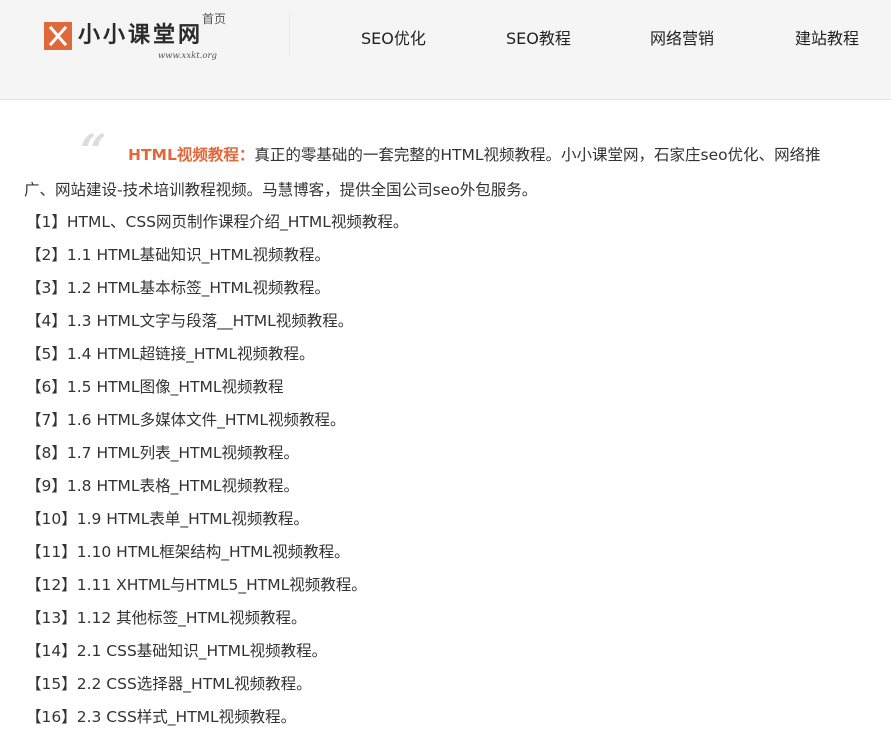  I want to click on x-logo-icon, so click(58, 36).